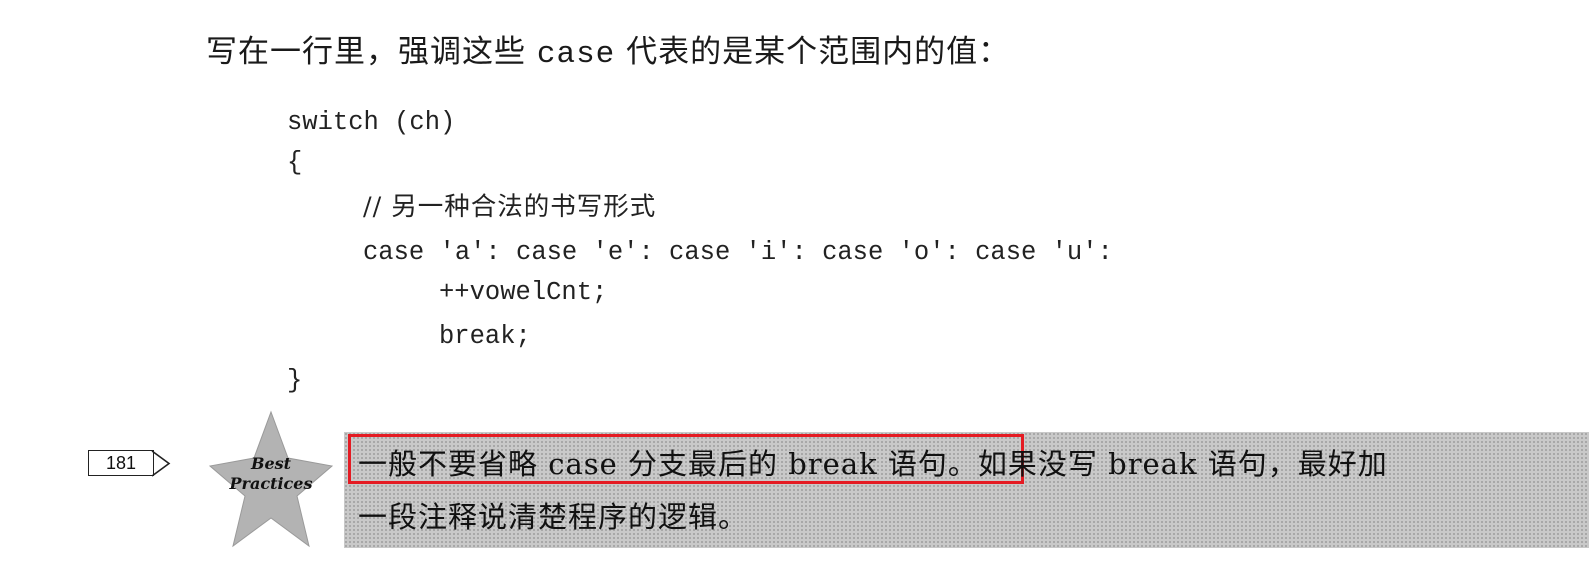 The image size is (1589, 579). I want to click on intro-text-end: 代表的是某个范围内的值：, so click(813, 52).